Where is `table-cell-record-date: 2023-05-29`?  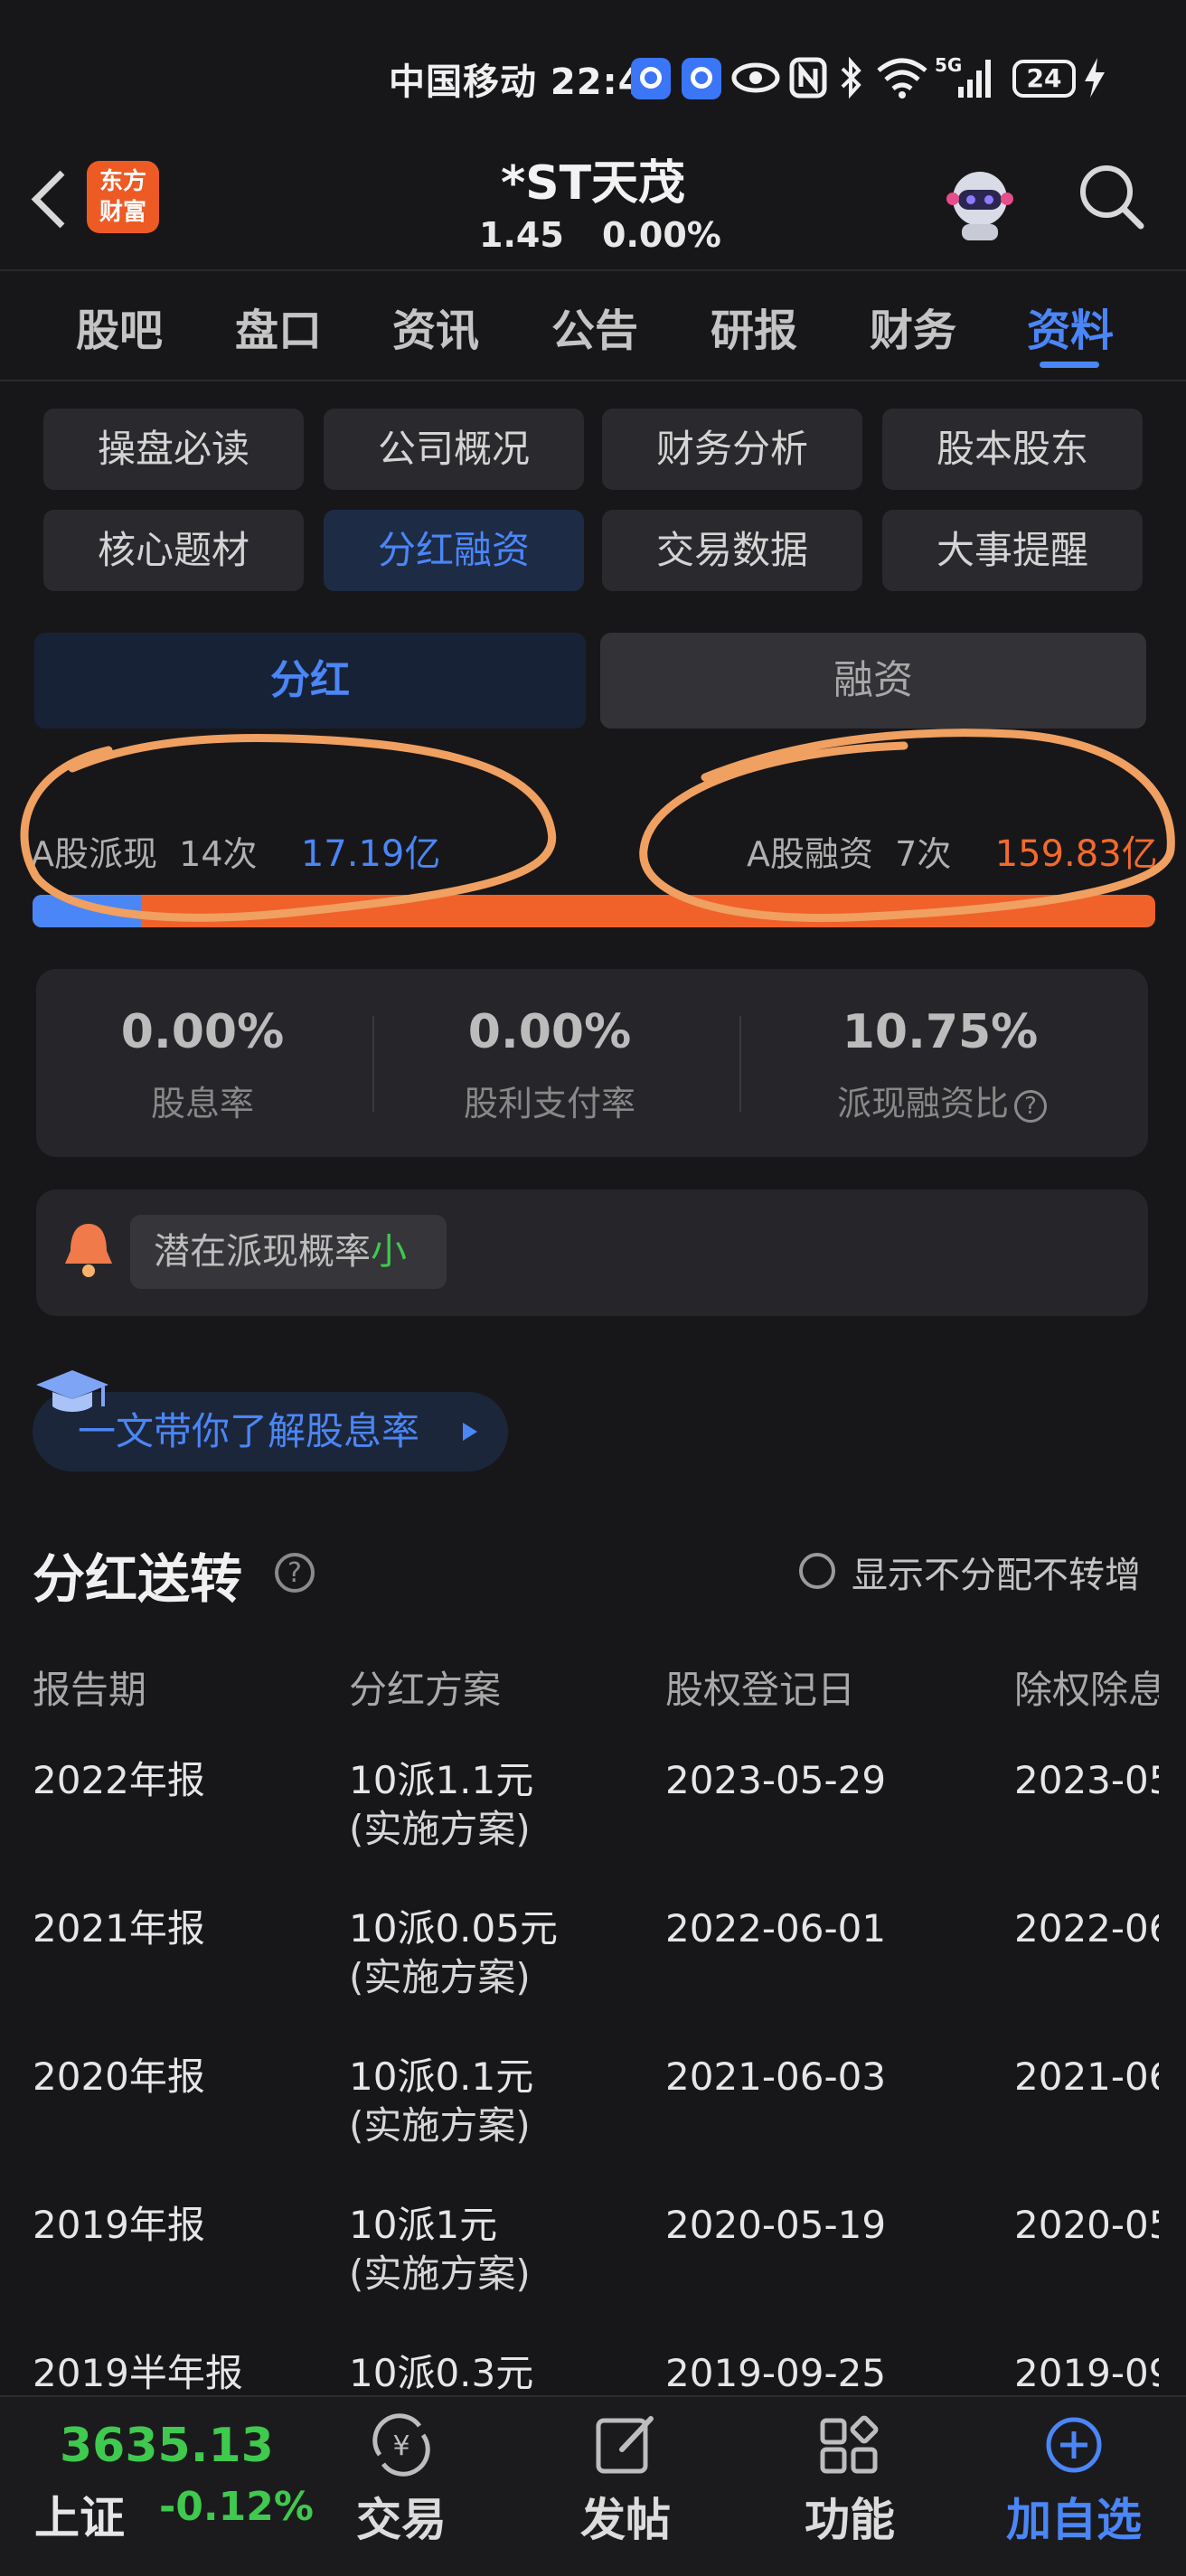
table-cell-record-date: 2023-05-29 is located at coordinates (776, 1780).